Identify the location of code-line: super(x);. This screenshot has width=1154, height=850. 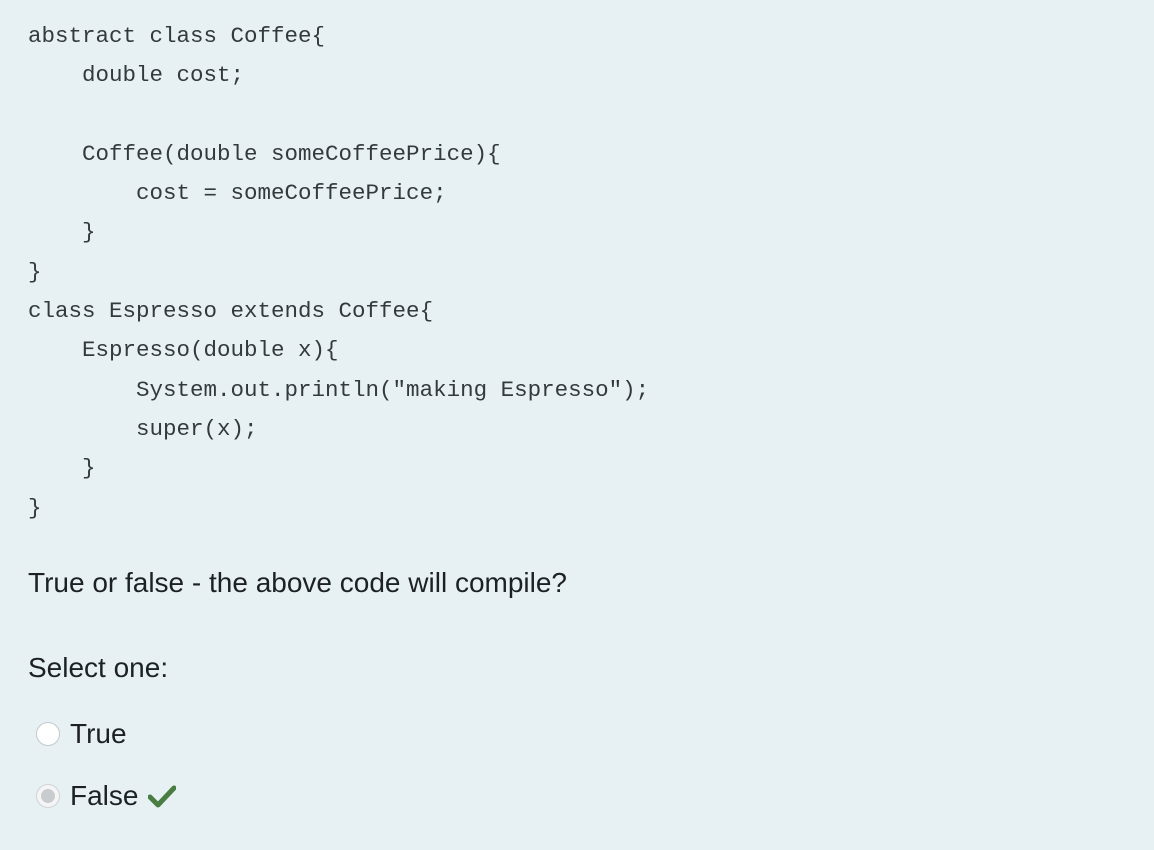
(143, 428).